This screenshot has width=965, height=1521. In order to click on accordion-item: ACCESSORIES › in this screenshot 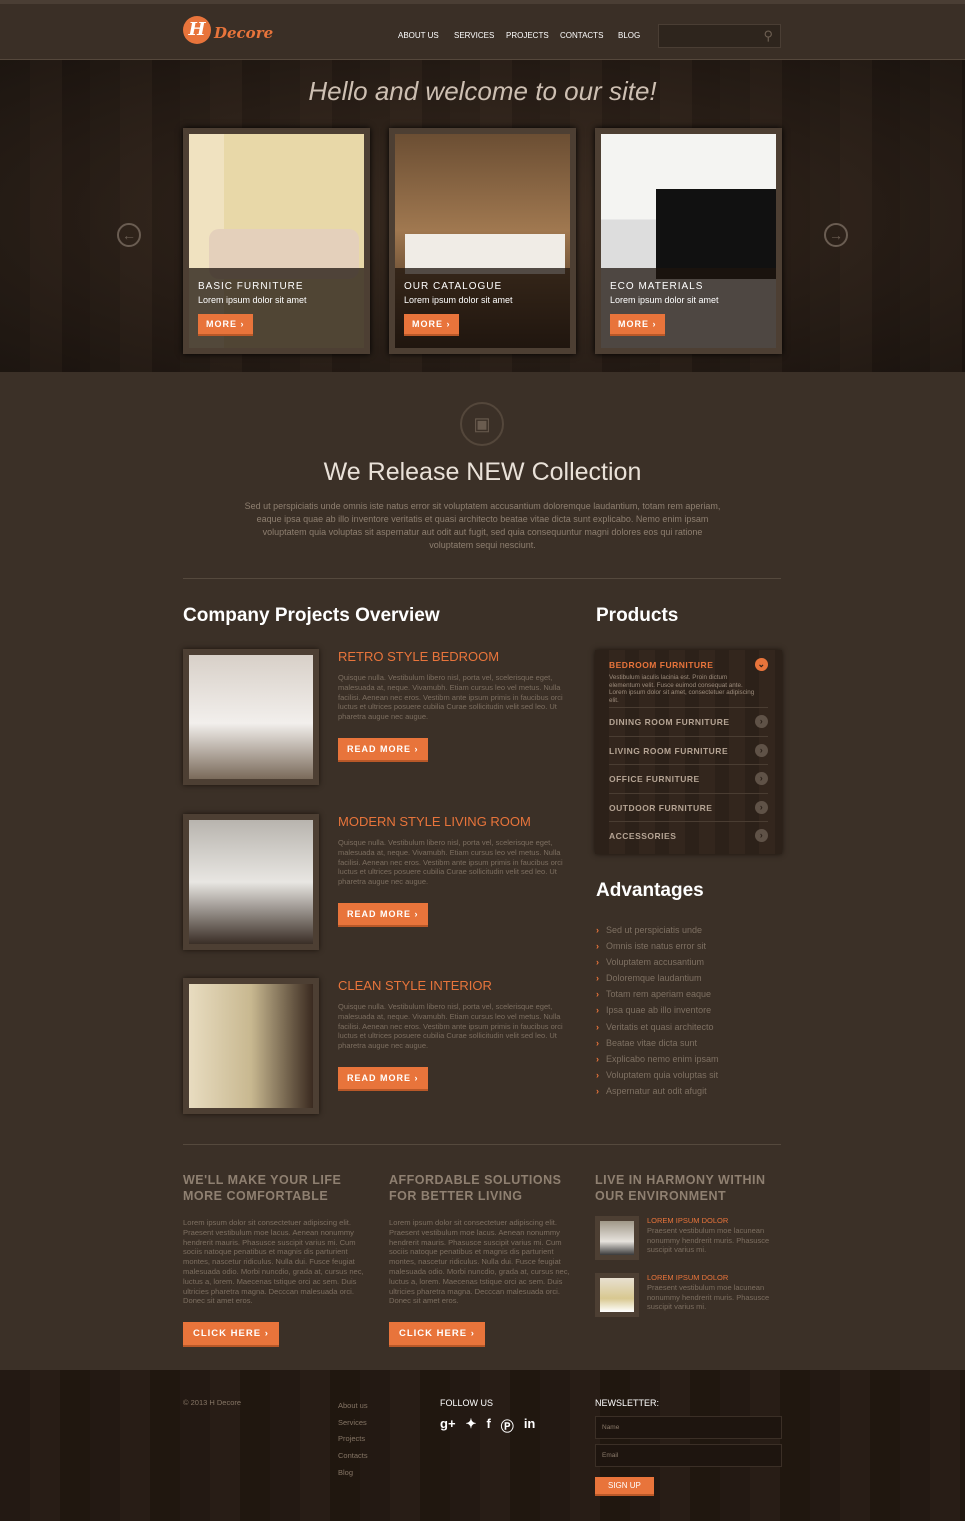, I will do `click(688, 836)`.